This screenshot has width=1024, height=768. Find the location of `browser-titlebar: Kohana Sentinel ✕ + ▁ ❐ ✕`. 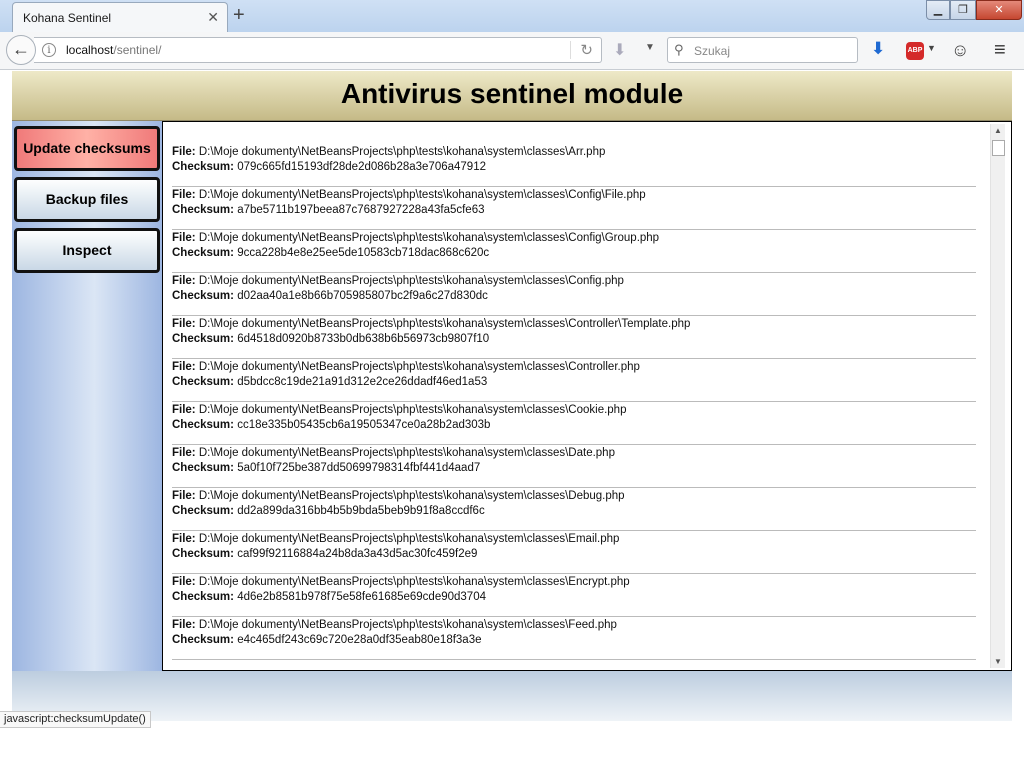

browser-titlebar: Kohana Sentinel ✕ + ▁ ❐ ✕ is located at coordinates (512, 16).